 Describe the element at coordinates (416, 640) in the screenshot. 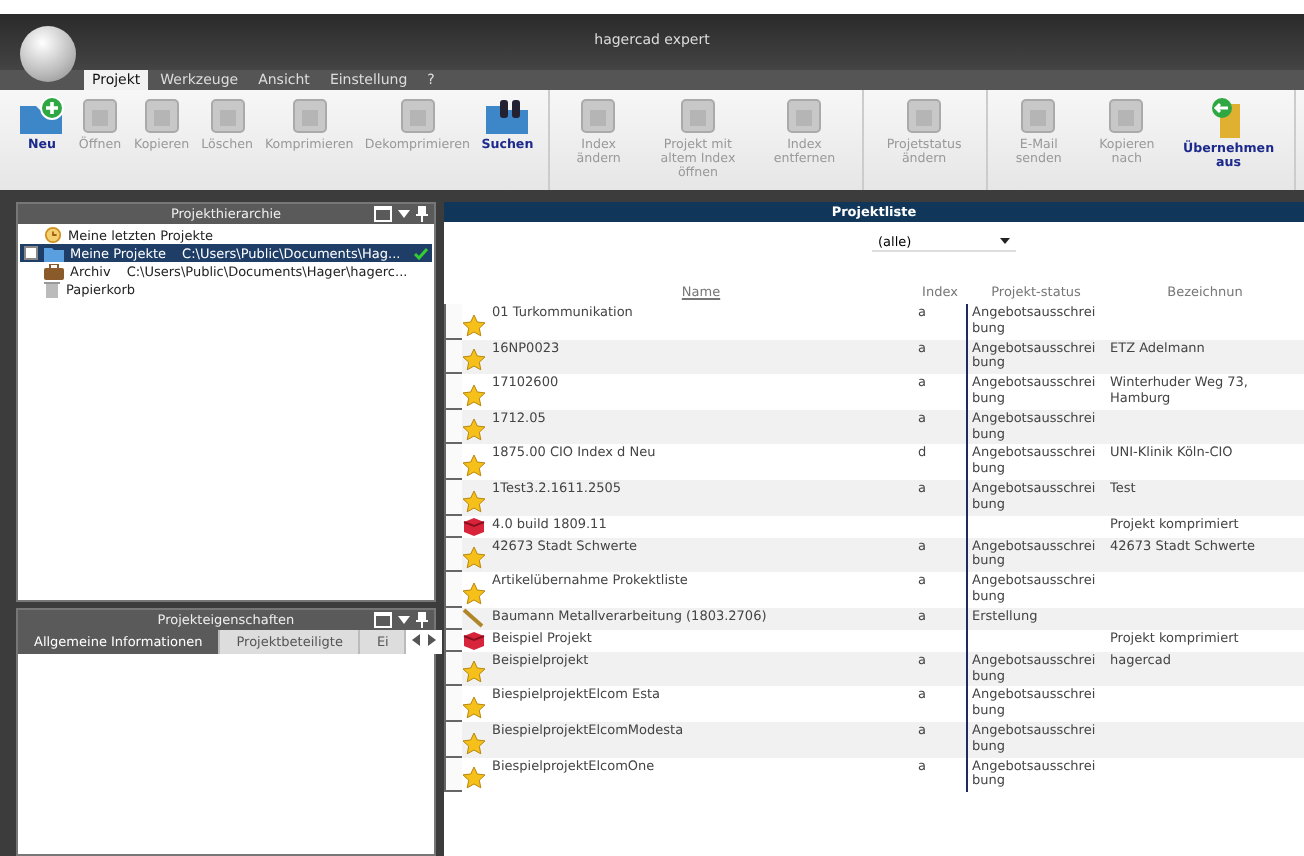

I see `scroll-left-icon` at that location.